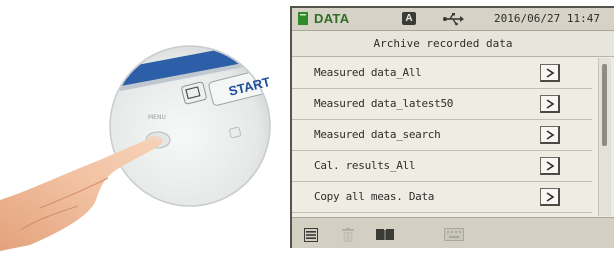 This screenshot has height=255, width=614. I want to click on menu-item-label: Copy all meas. Data, so click(374, 196).